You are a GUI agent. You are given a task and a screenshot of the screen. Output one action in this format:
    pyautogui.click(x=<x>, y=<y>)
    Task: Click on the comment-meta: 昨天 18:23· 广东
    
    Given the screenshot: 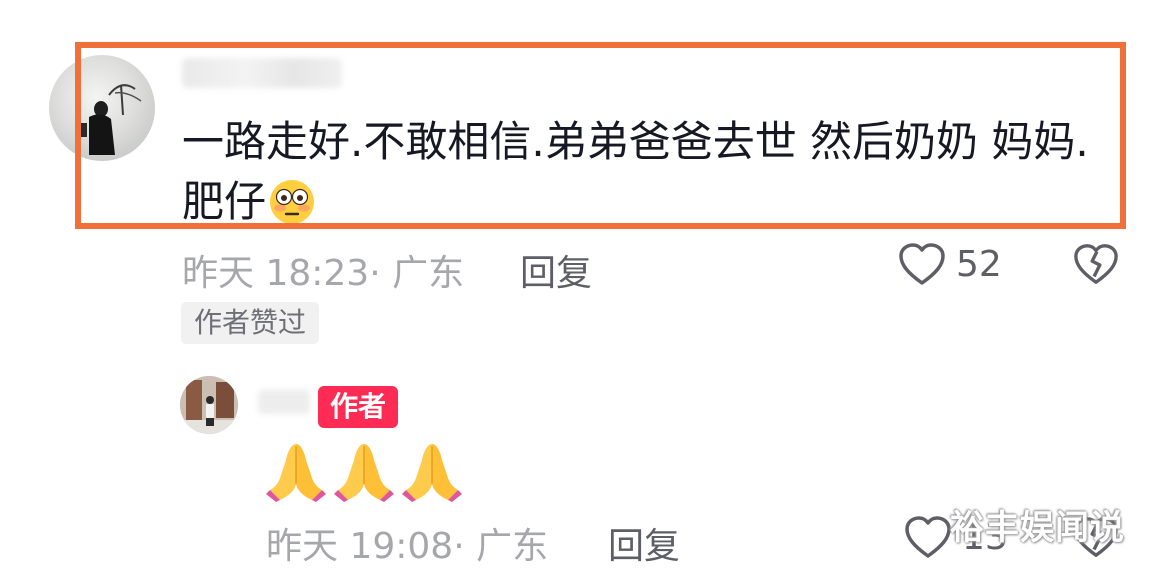 What is the action you would take?
    pyautogui.click(x=323, y=270)
    